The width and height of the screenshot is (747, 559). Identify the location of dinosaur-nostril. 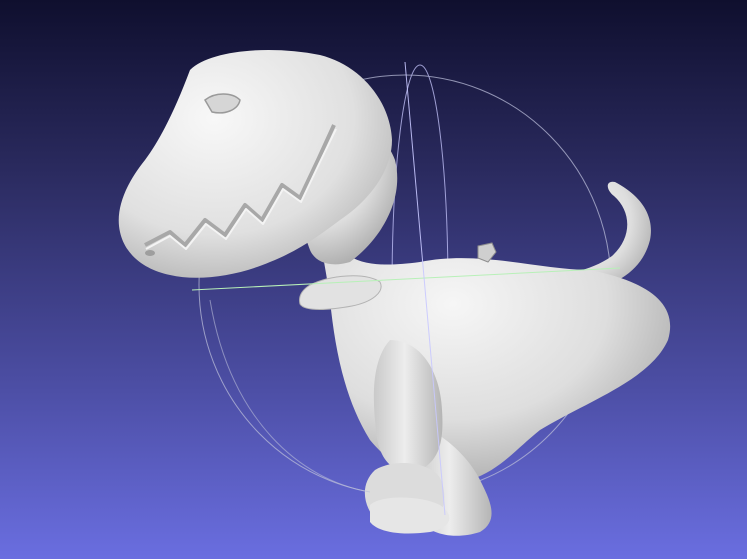
(150, 253).